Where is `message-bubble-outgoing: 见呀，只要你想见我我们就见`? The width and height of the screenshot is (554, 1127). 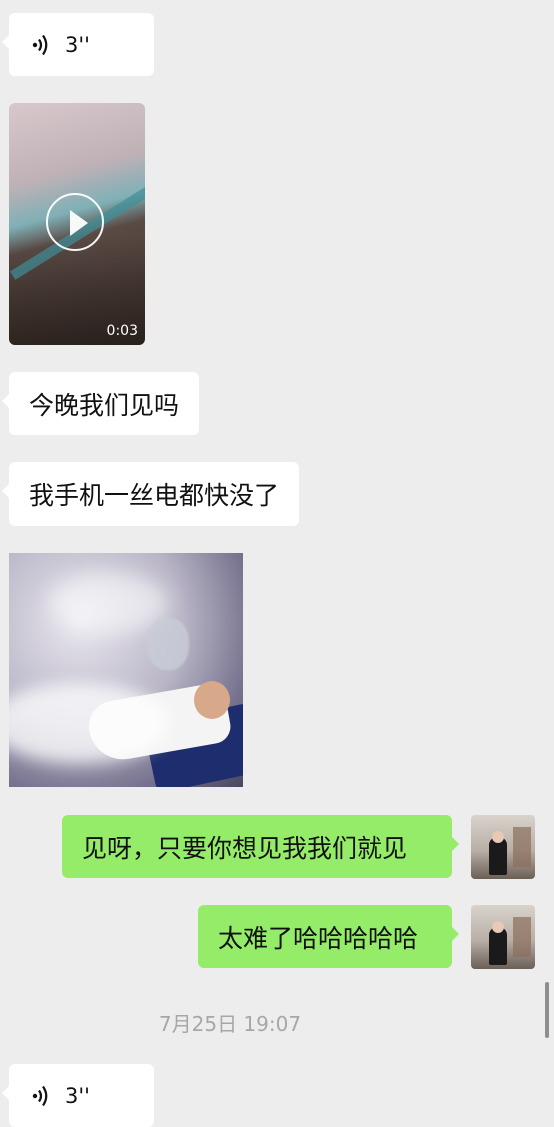 message-bubble-outgoing: 见呀，只要你想见我我们就见 is located at coordinates (260, 846).